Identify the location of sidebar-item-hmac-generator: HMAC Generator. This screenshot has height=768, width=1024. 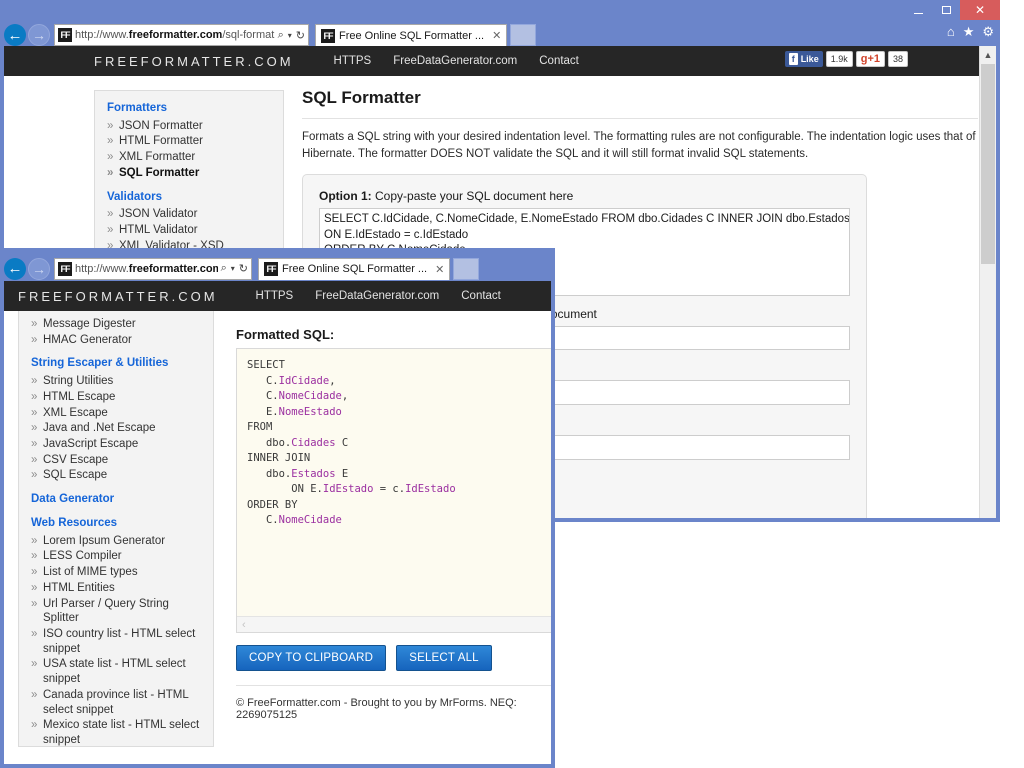
(118, 340).